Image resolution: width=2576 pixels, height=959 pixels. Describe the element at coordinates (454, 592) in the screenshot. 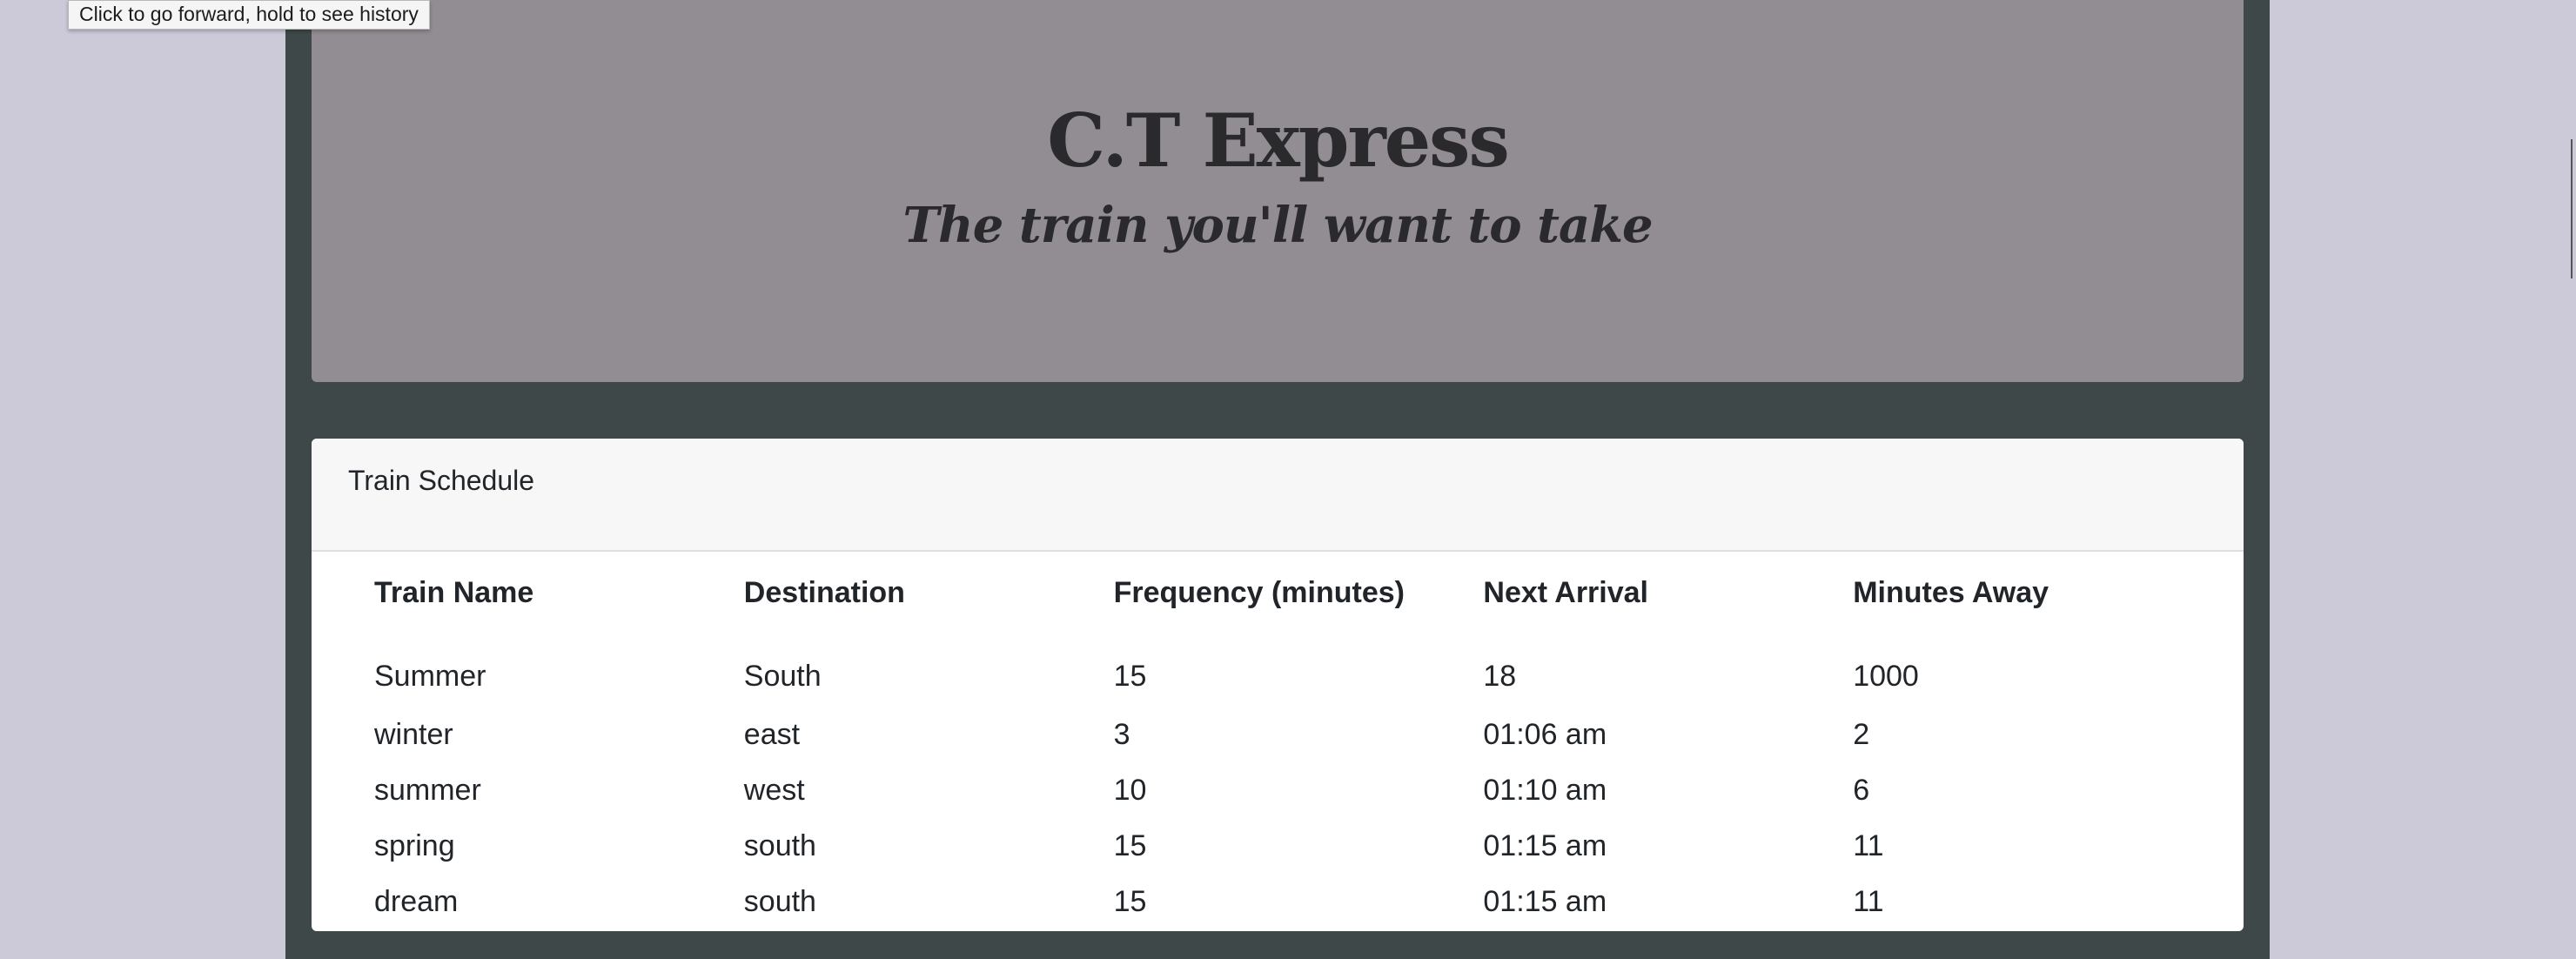

I see `column-header-train-name: Train Name` at that location.